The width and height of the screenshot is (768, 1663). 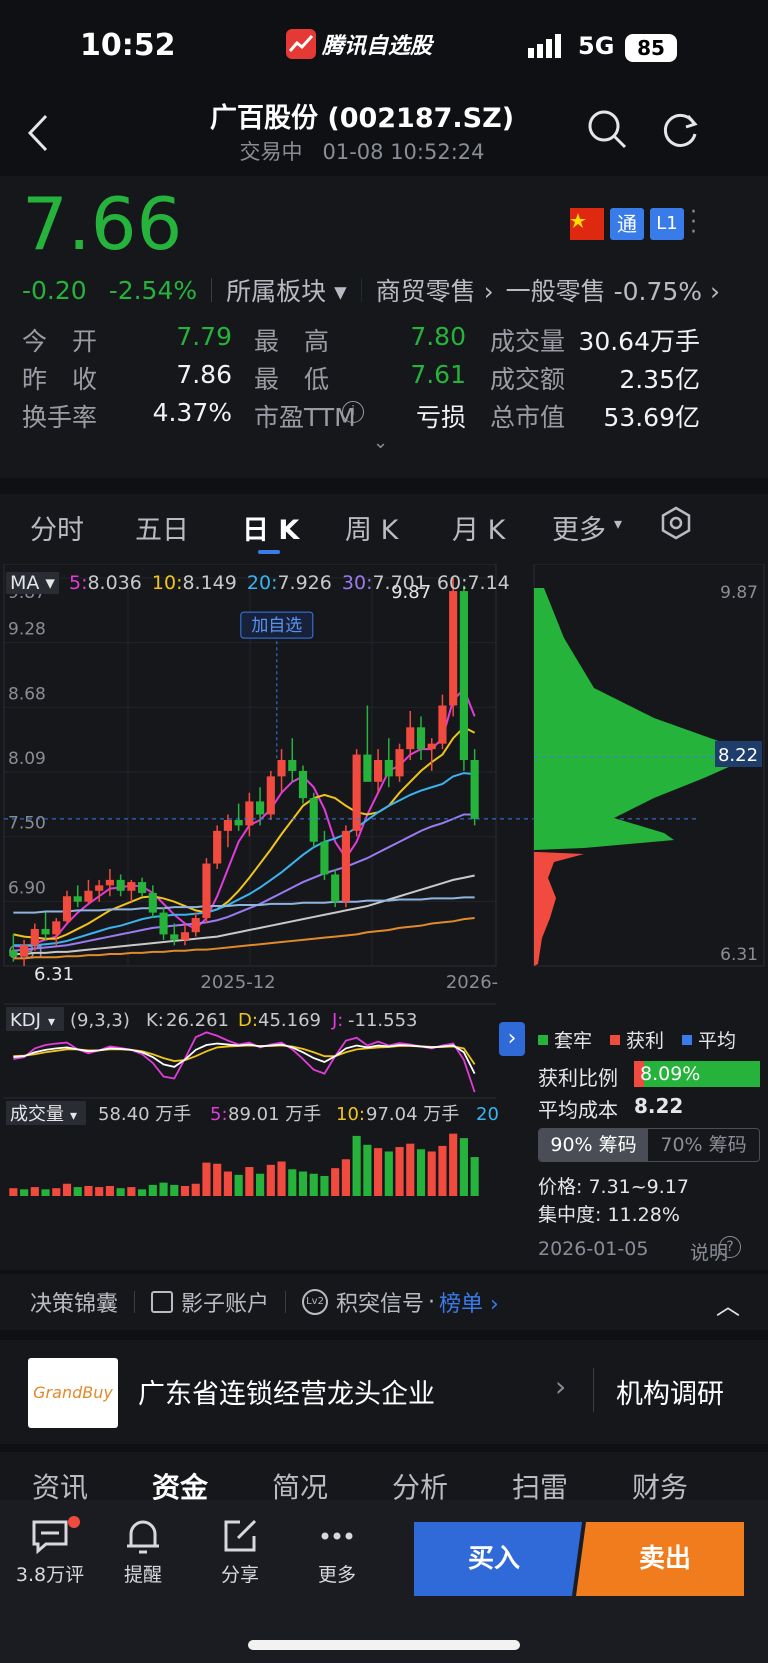 What do you see at coordinates (440, 417) in the screenshot?
I see `stat-value: 亏损` at bounding box center [440, 417].